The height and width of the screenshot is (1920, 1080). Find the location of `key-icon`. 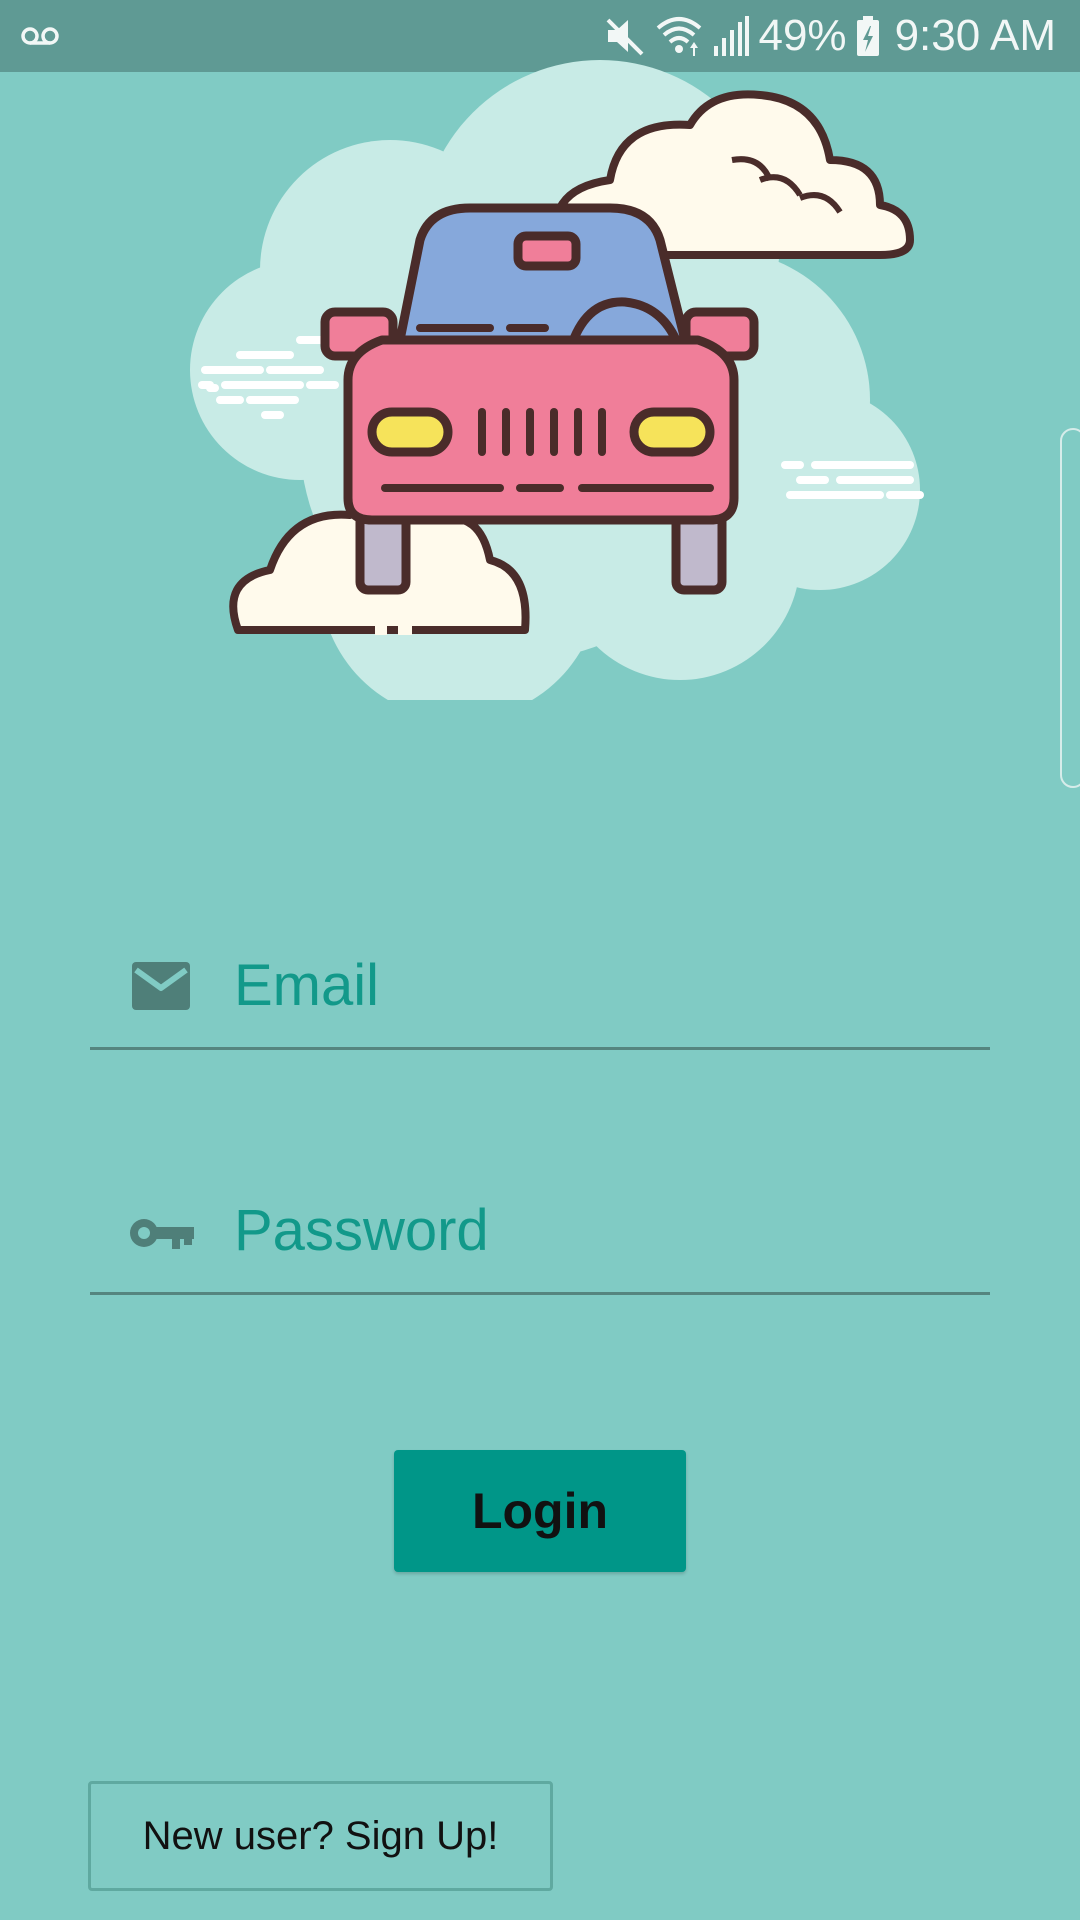

key-icon is located at coordinates (162, 1234).